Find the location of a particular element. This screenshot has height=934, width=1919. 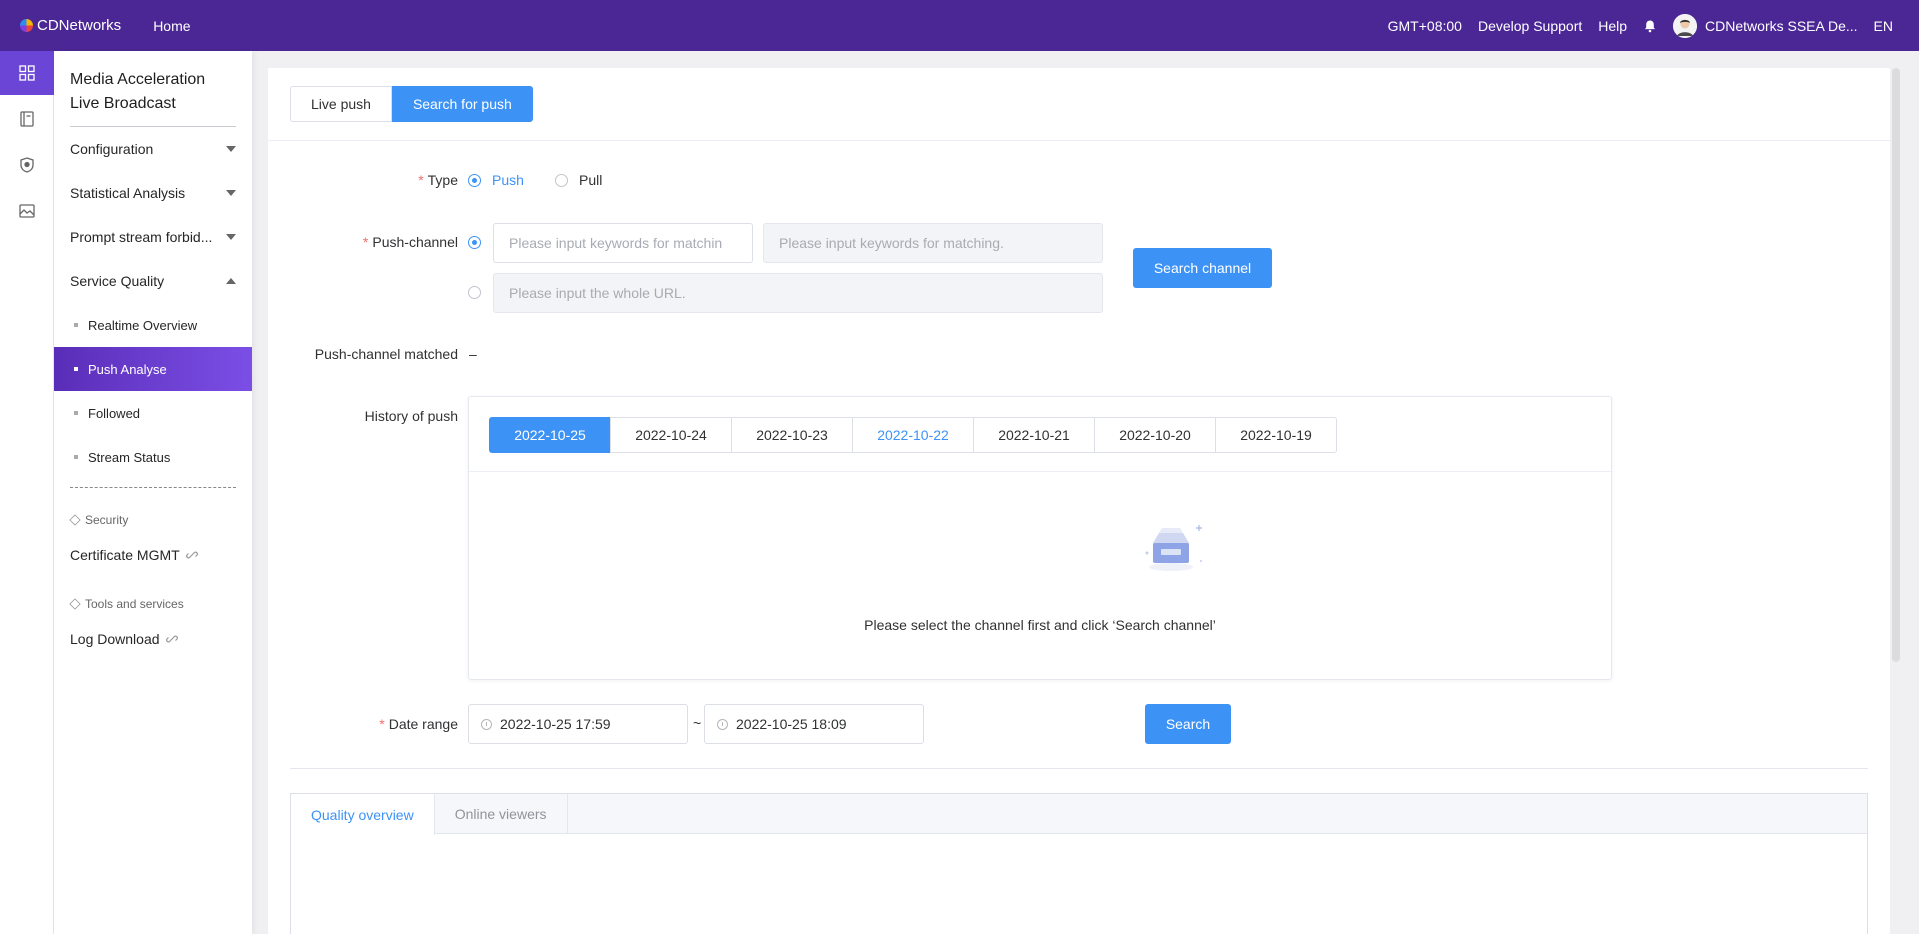

menu-item-label: Followed is located at coordinates (114, 413).